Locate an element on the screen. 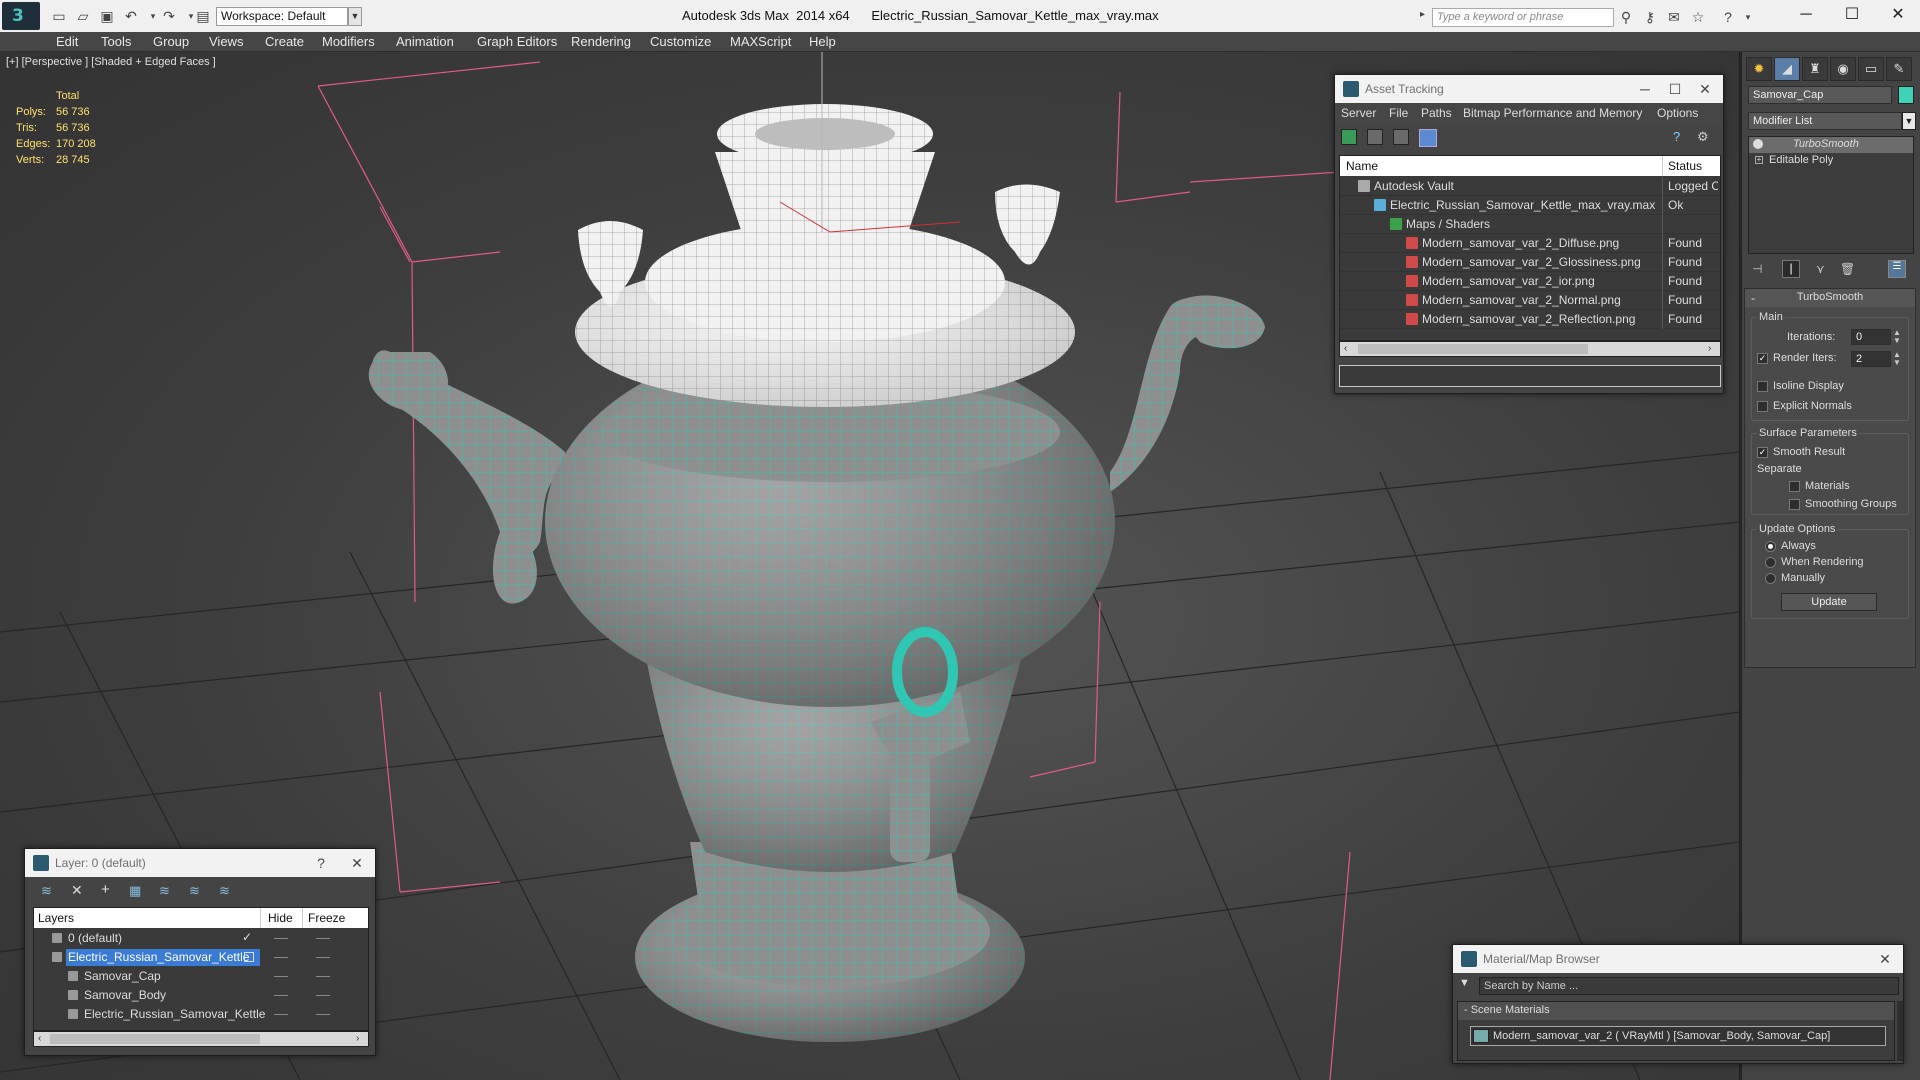 Image resolution: width=1920 pixels, height=1080 pixels. col-name-header: Name is located at coordinates (1362, 166).